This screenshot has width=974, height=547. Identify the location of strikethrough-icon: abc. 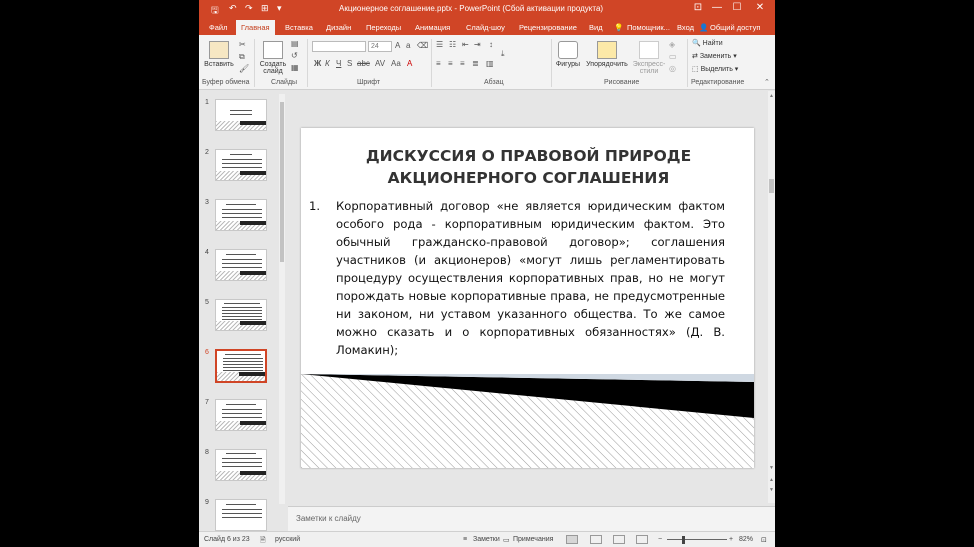
(363, 63).